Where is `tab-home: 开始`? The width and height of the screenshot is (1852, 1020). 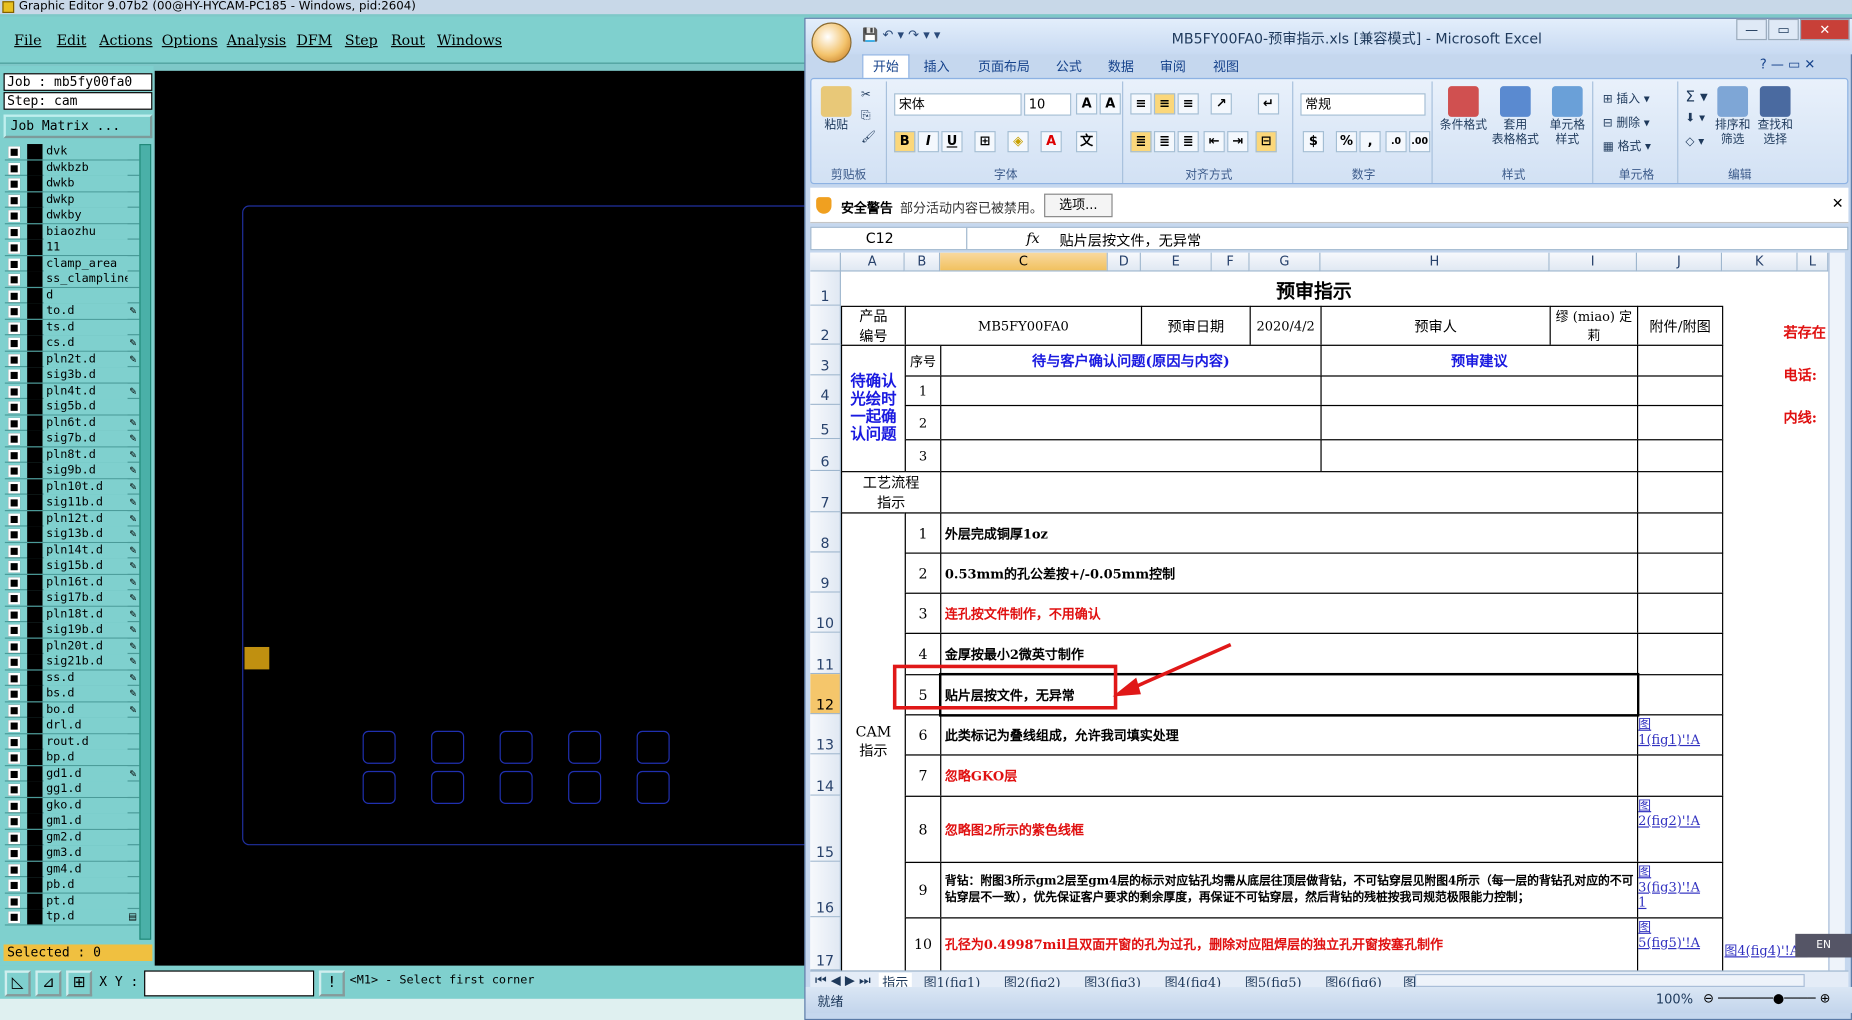 tab-home: 开始 is located at coordinates (886, 66).